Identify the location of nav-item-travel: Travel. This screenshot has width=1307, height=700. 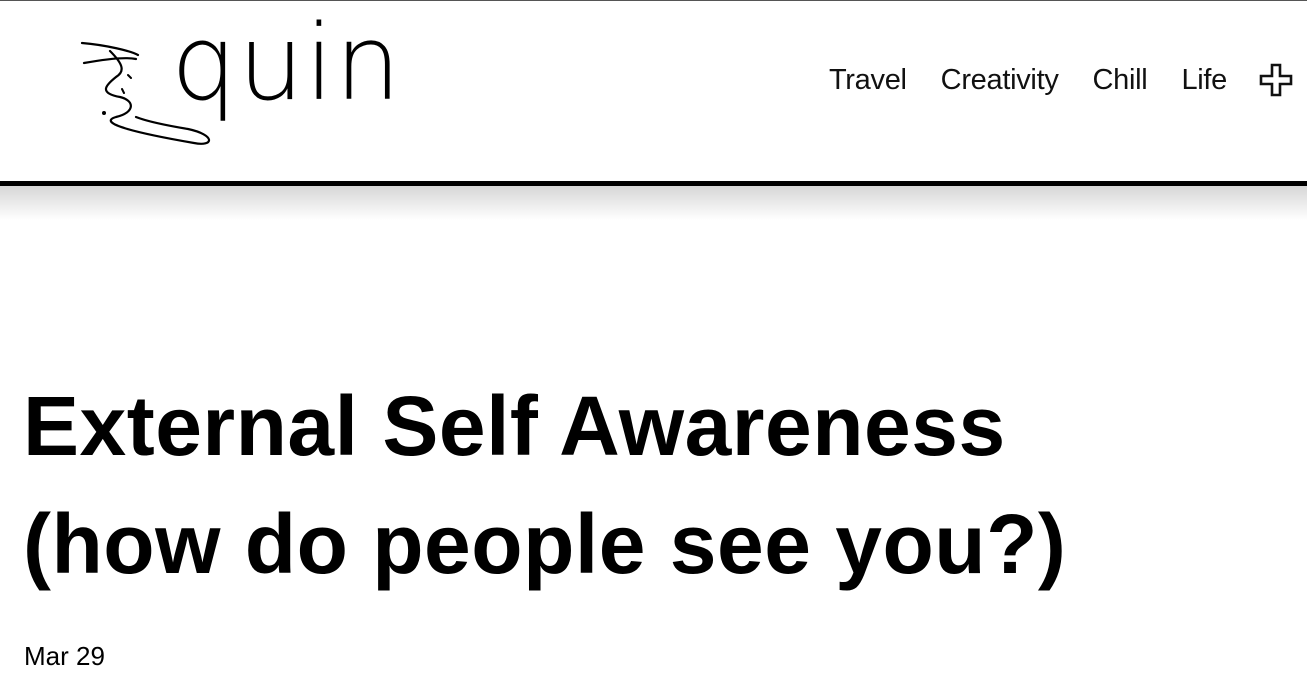
(868, 80).